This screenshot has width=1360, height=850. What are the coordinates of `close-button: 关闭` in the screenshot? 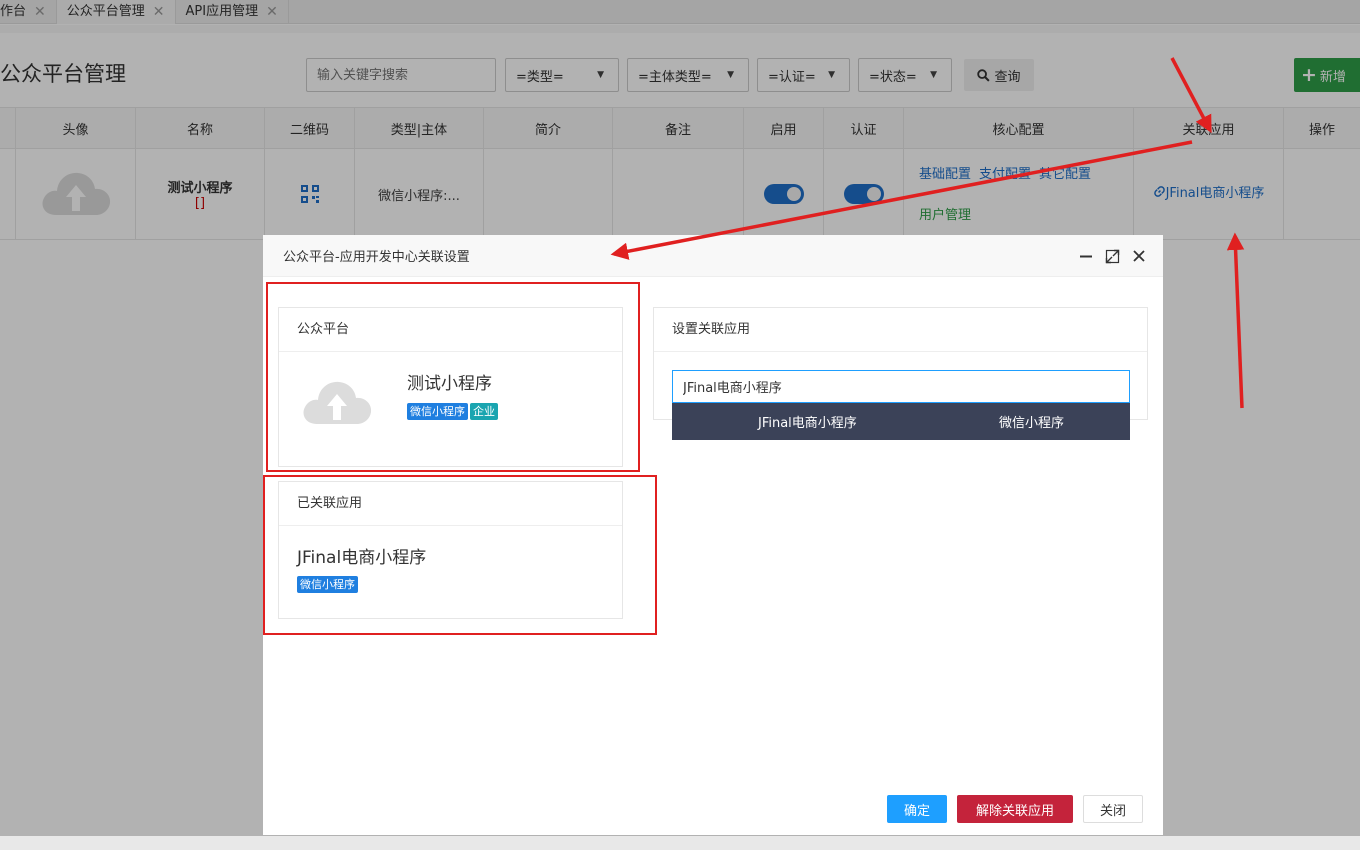 It's located at (1113, 809).